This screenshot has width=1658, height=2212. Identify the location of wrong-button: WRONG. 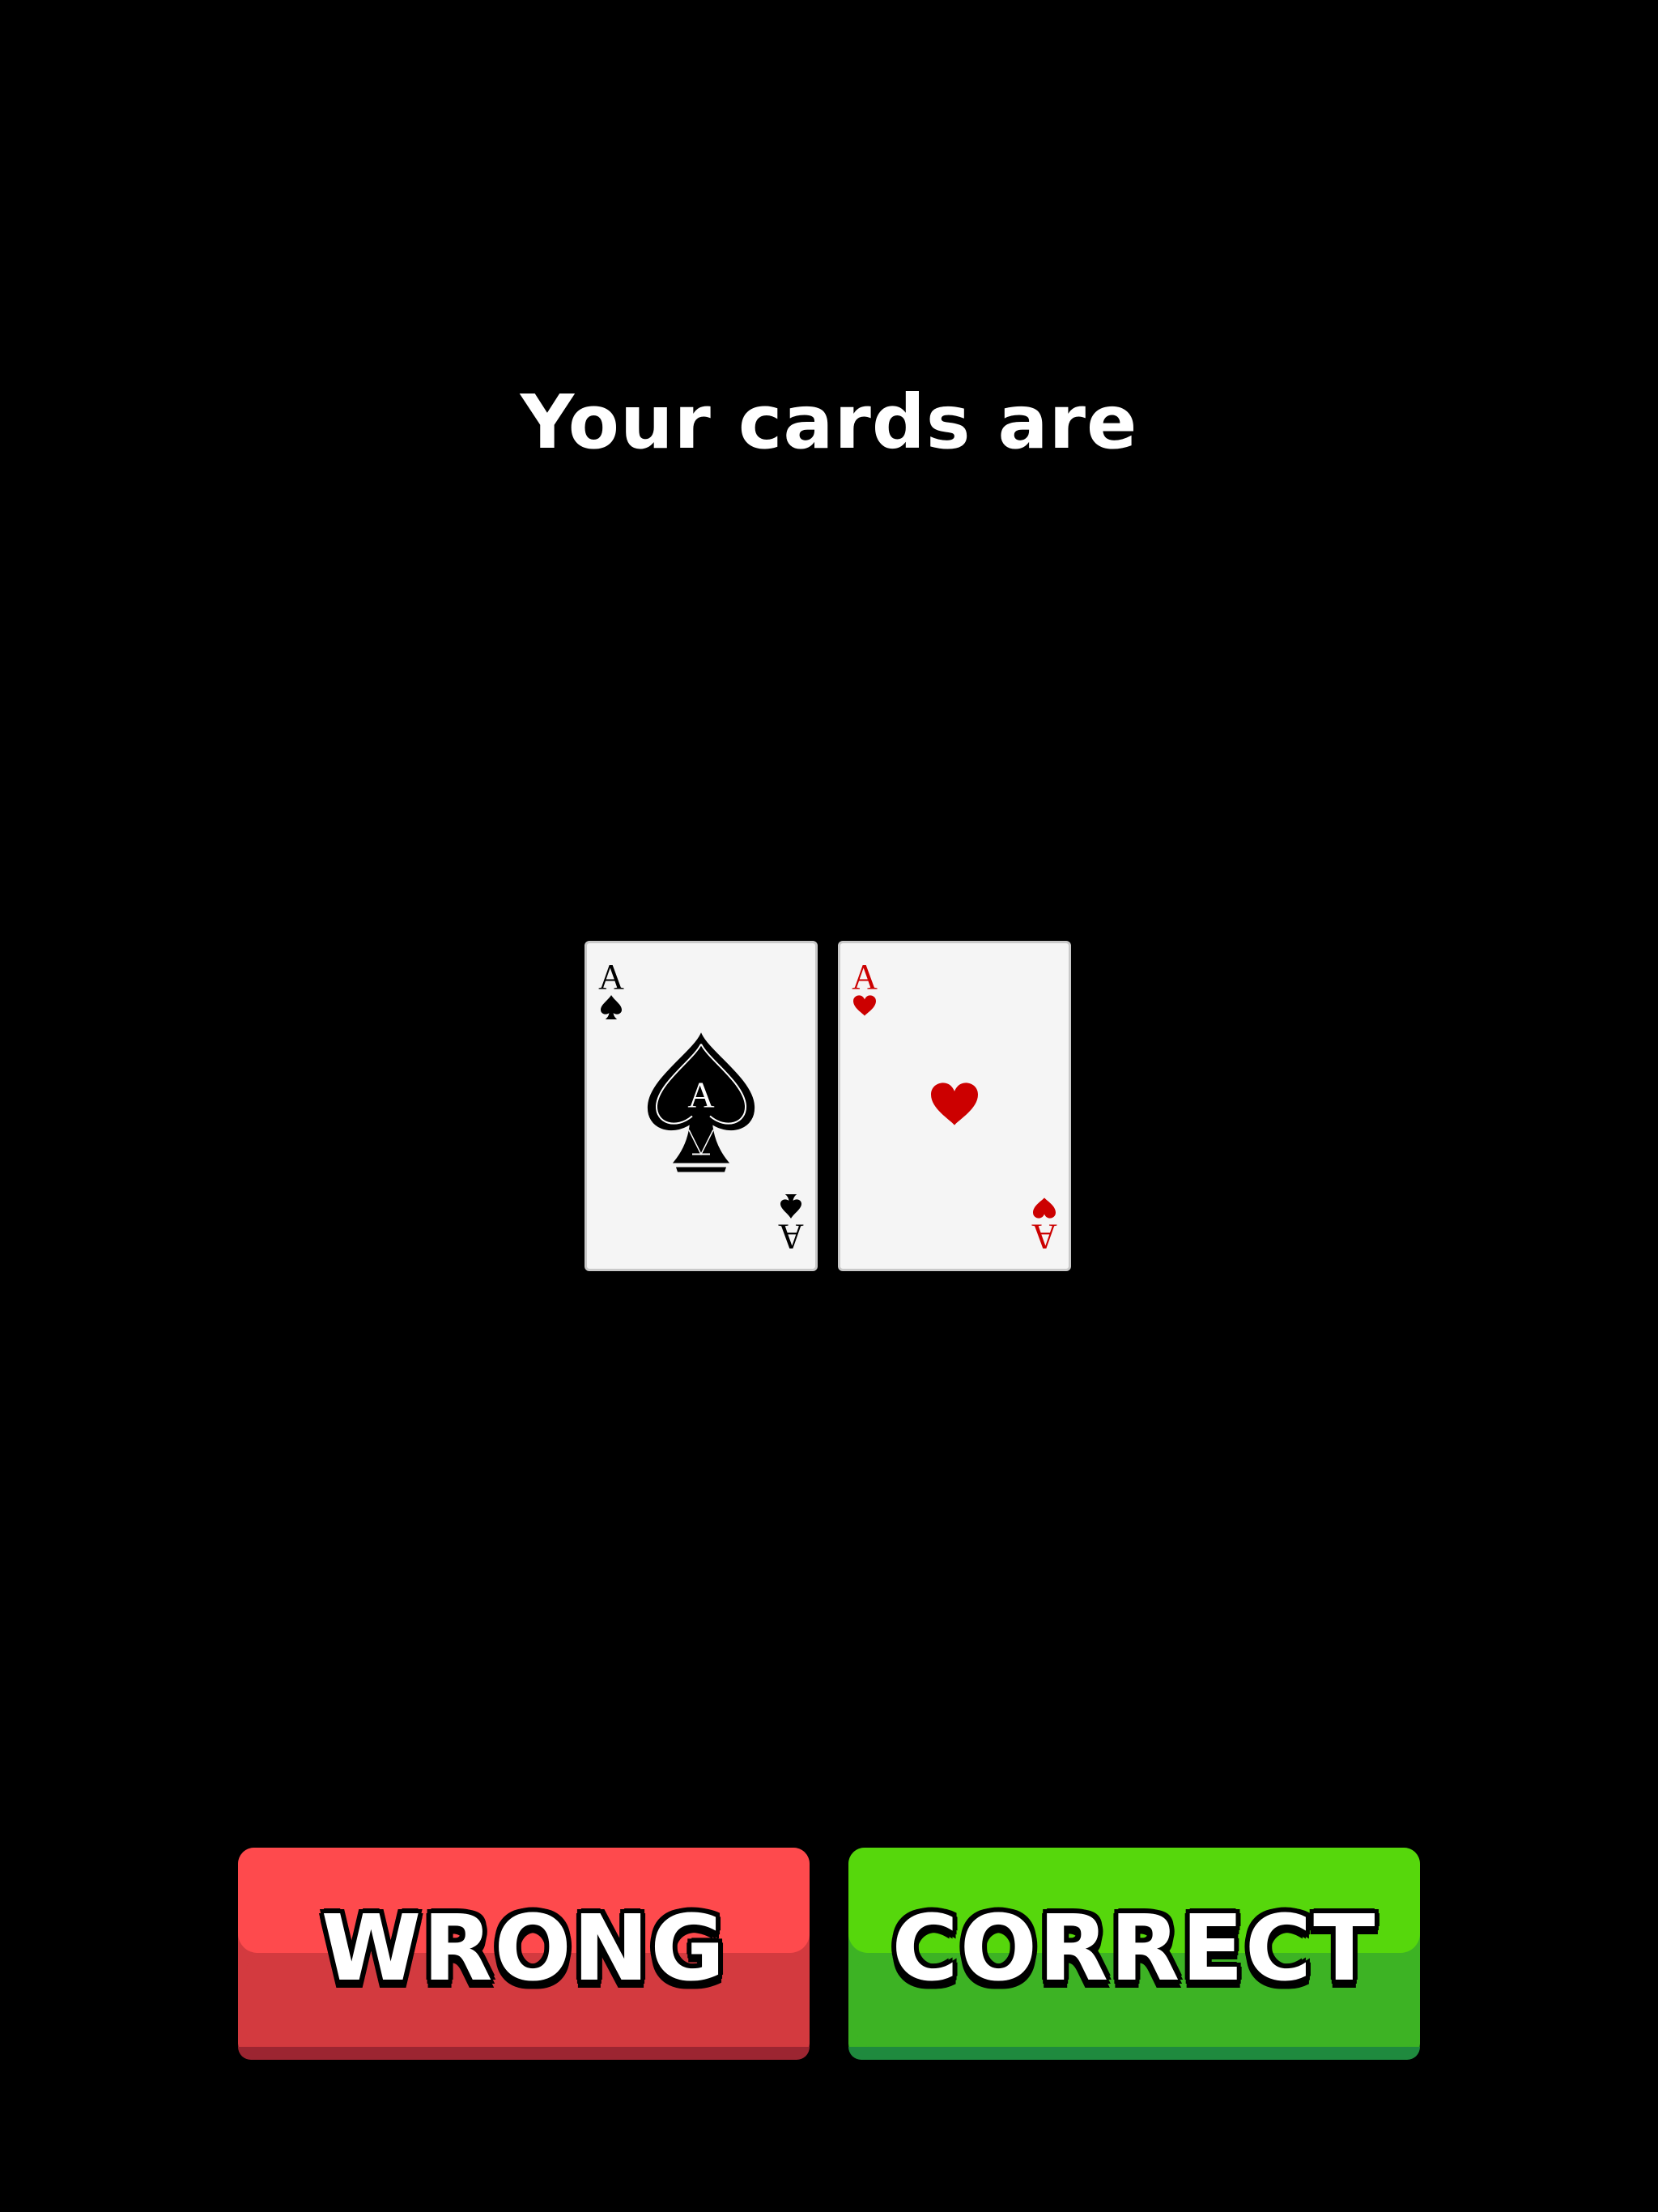
(524, 1954).